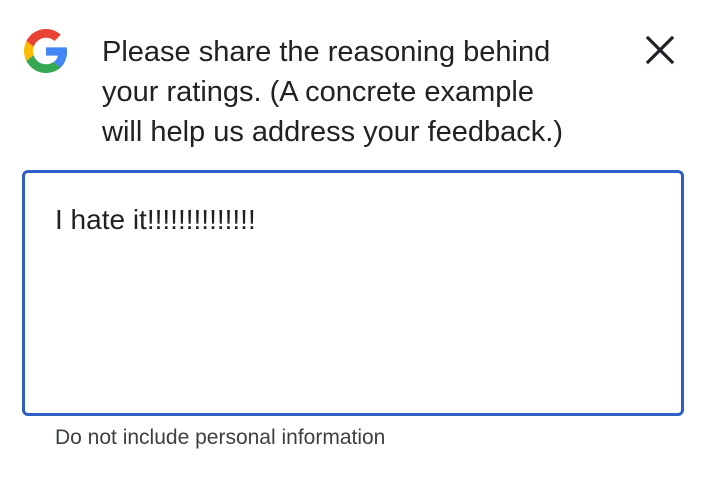  What do you see at coordinates (155, 219) in the screenshot?
I see `feedback-textarea-value: I hate it!!!!!!!!!!!!!!` at bounding box center [155, 219].